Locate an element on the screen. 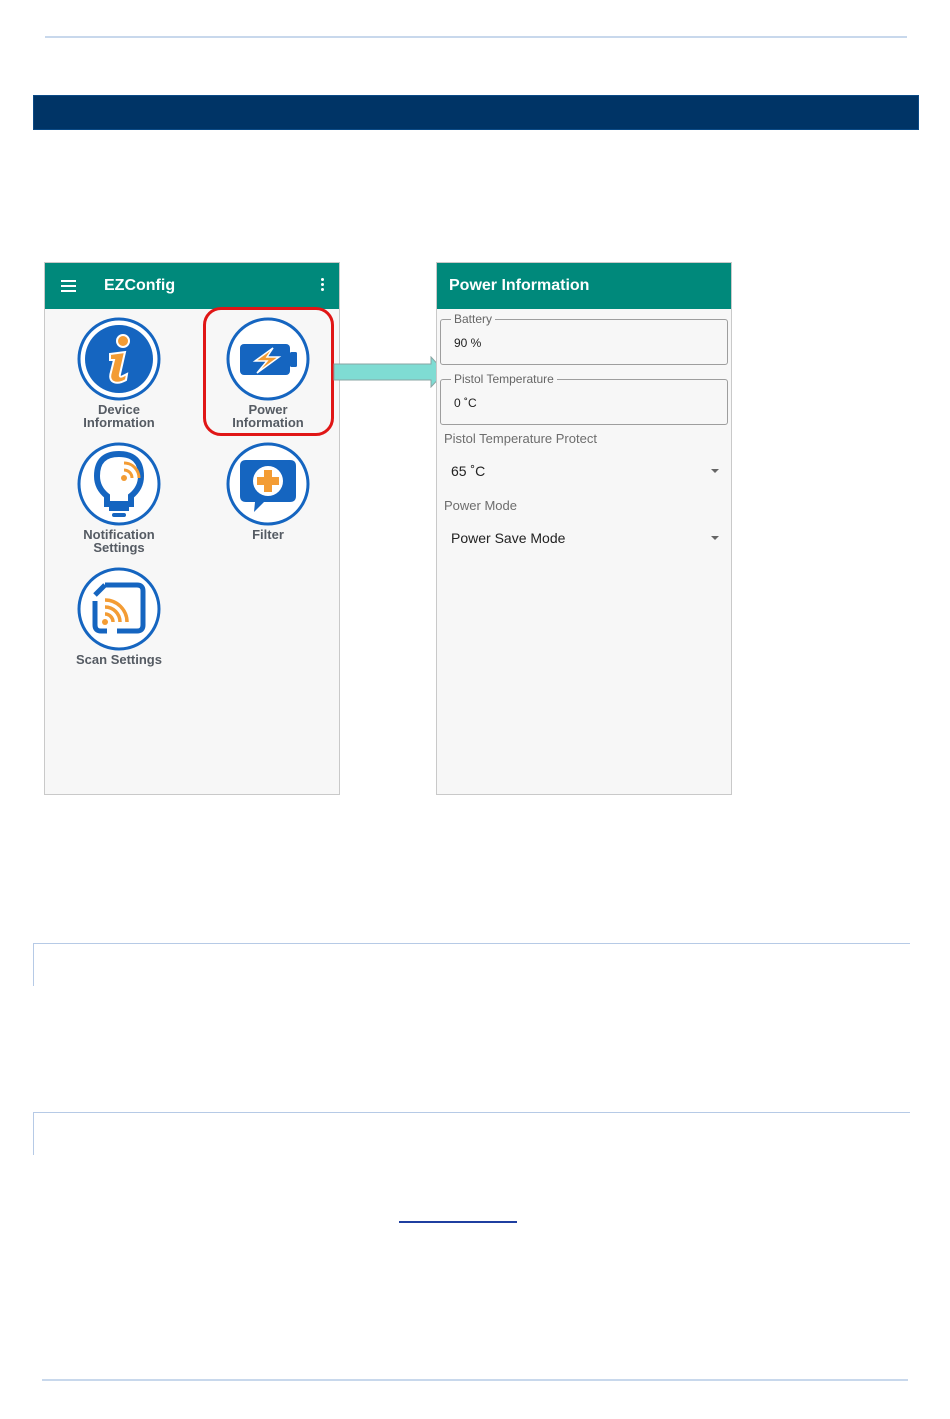 This screenshot has width=950, height=1419. filter-plus-icon is located at coordinates (268, 484).